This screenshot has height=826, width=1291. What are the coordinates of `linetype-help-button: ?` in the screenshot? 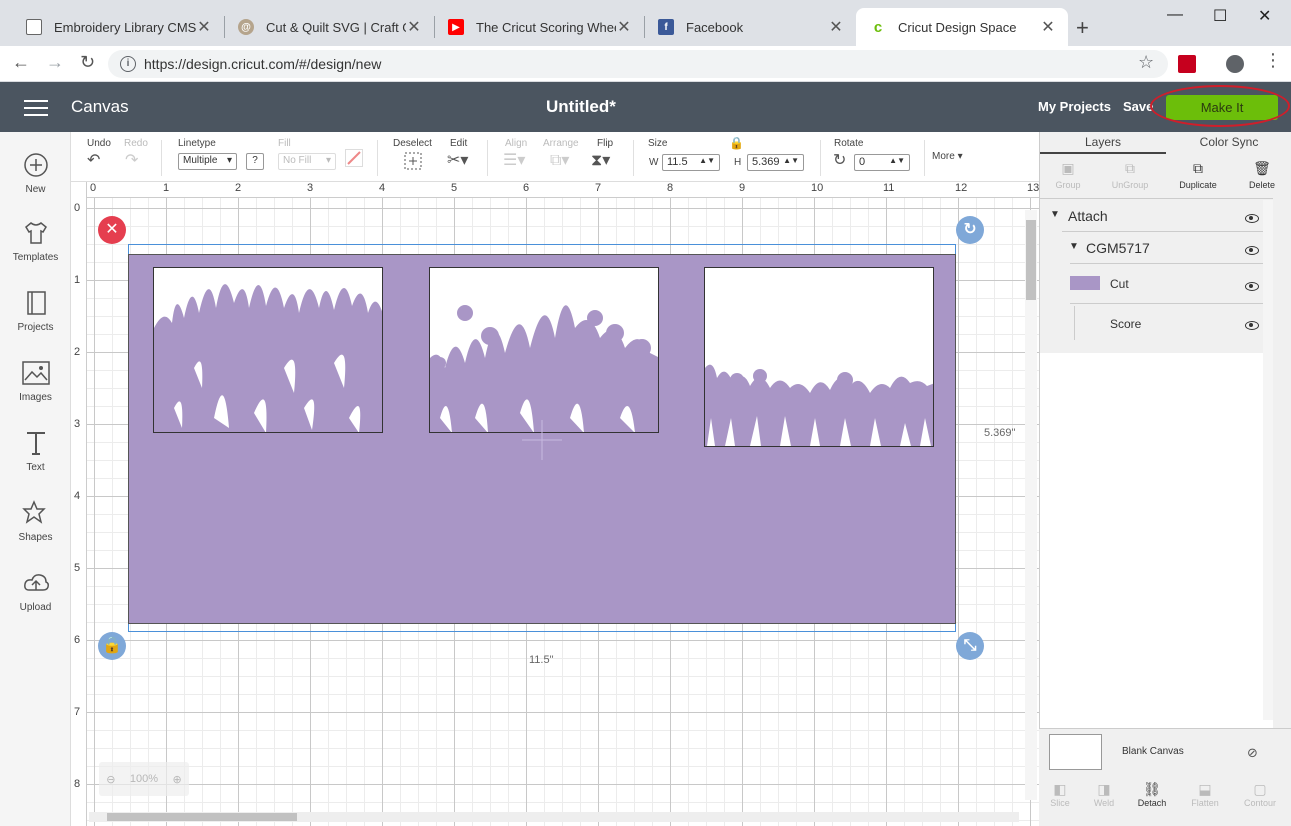 It's located at (255, 161).